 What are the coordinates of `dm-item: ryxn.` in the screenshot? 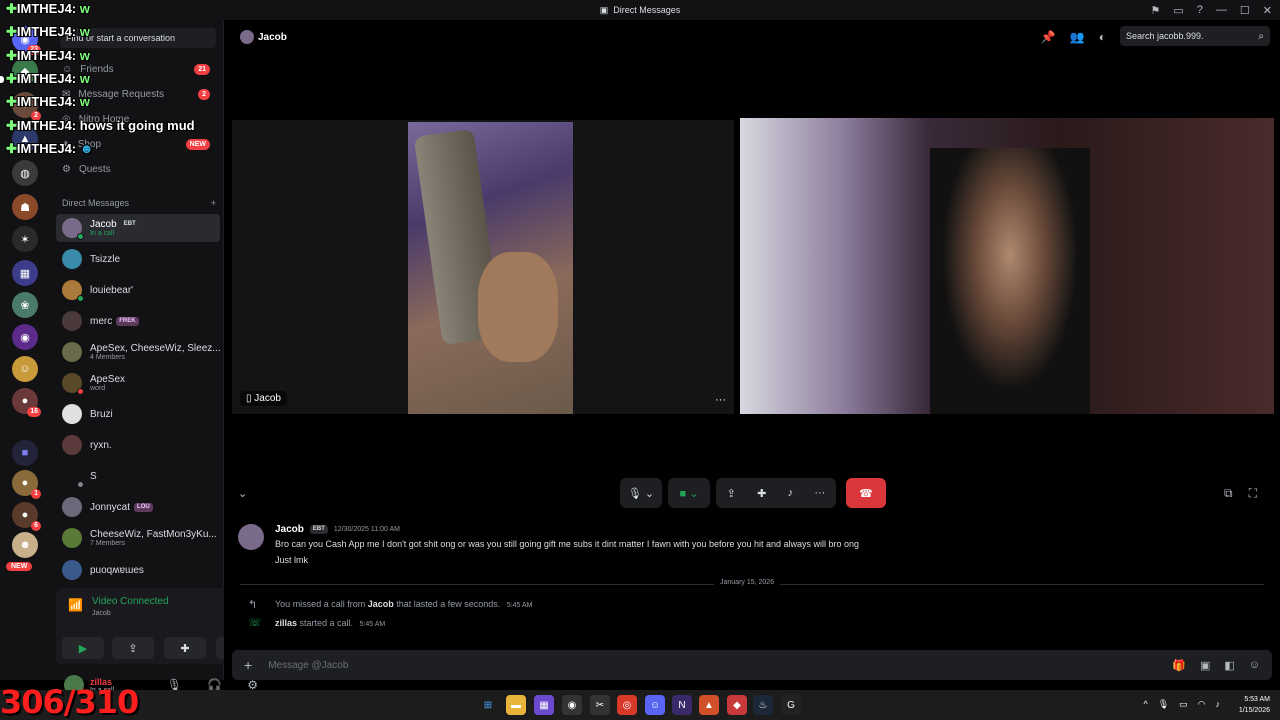 It's located at (138, 445).